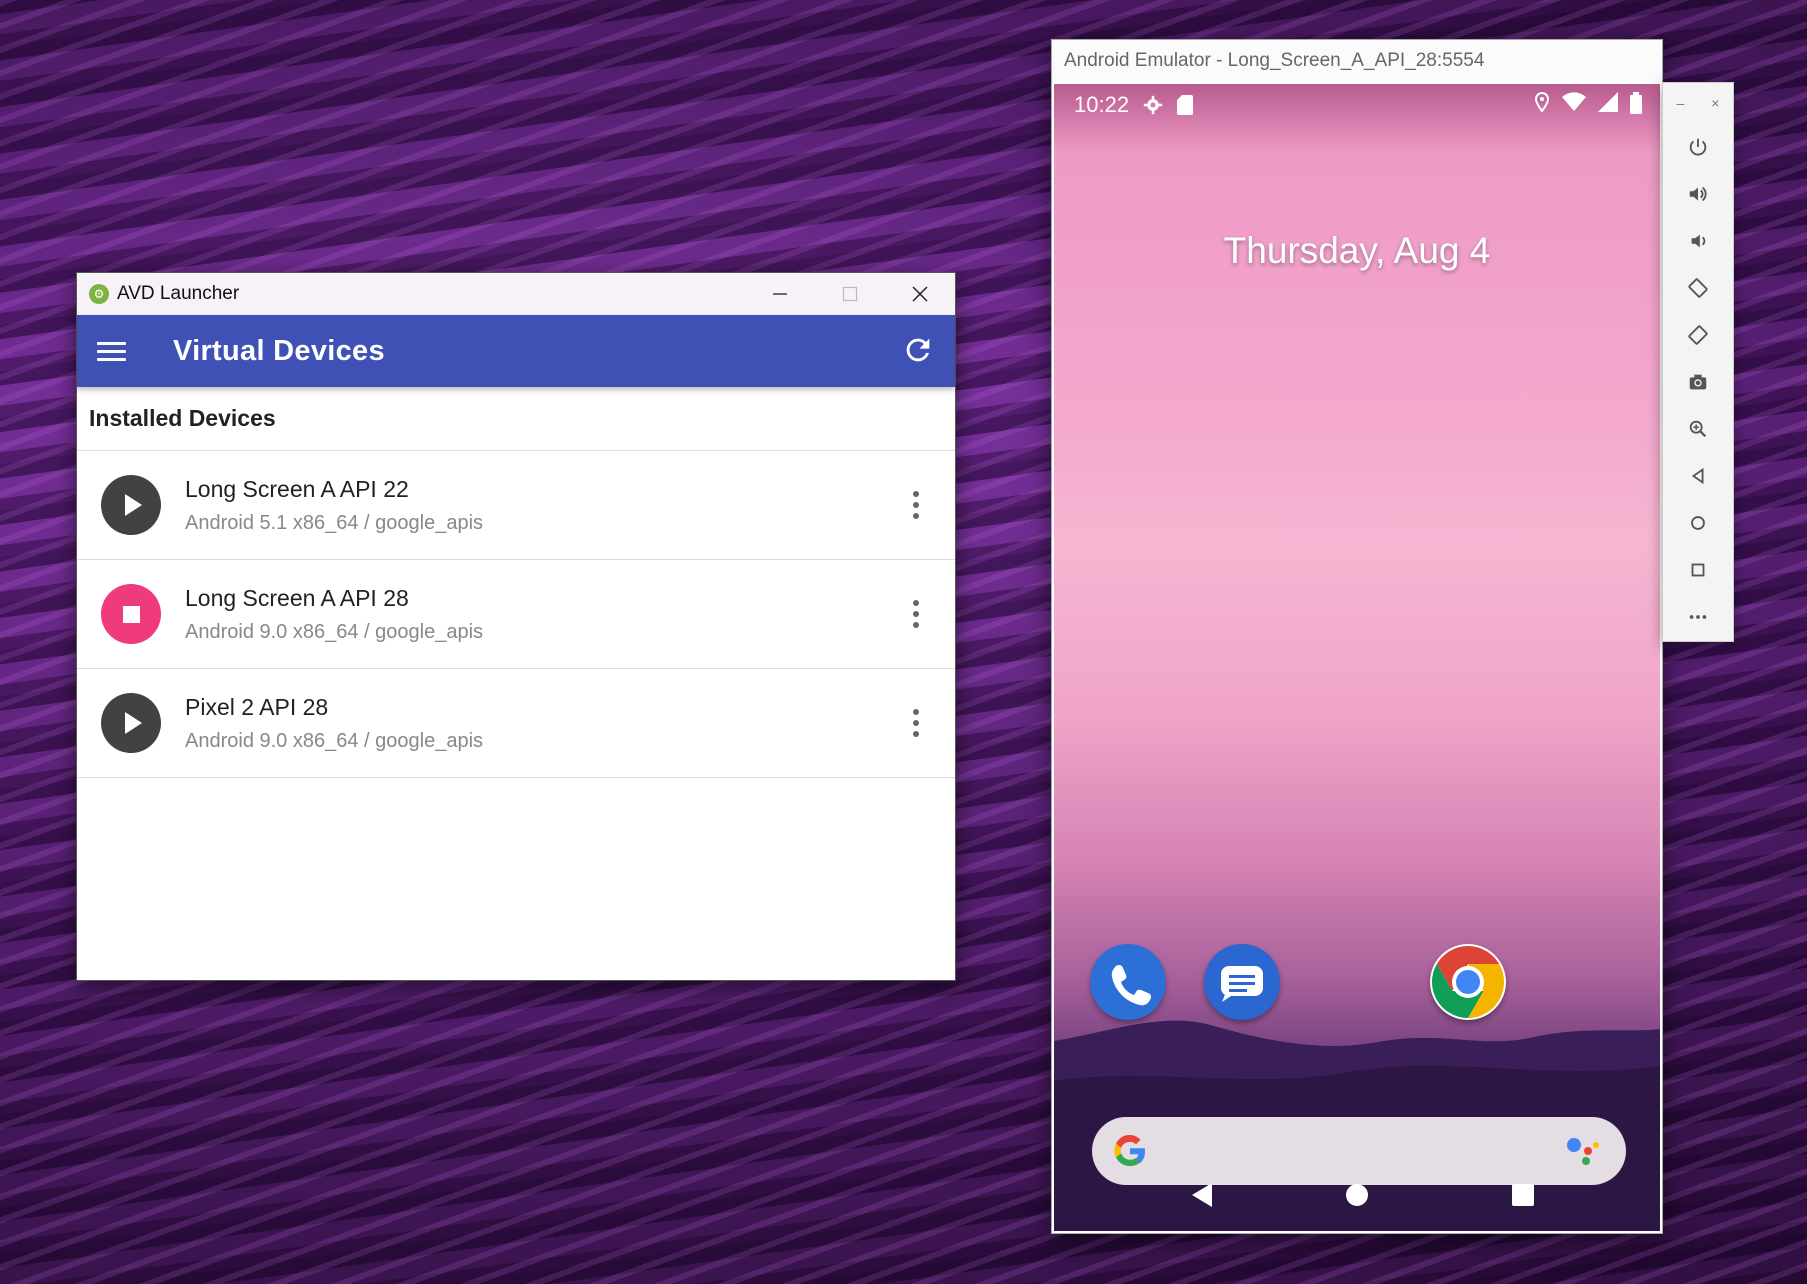 The width and height of the screenshot is (1807, 1284). I want to click on rotate-right-icon, so click(1698, 334).